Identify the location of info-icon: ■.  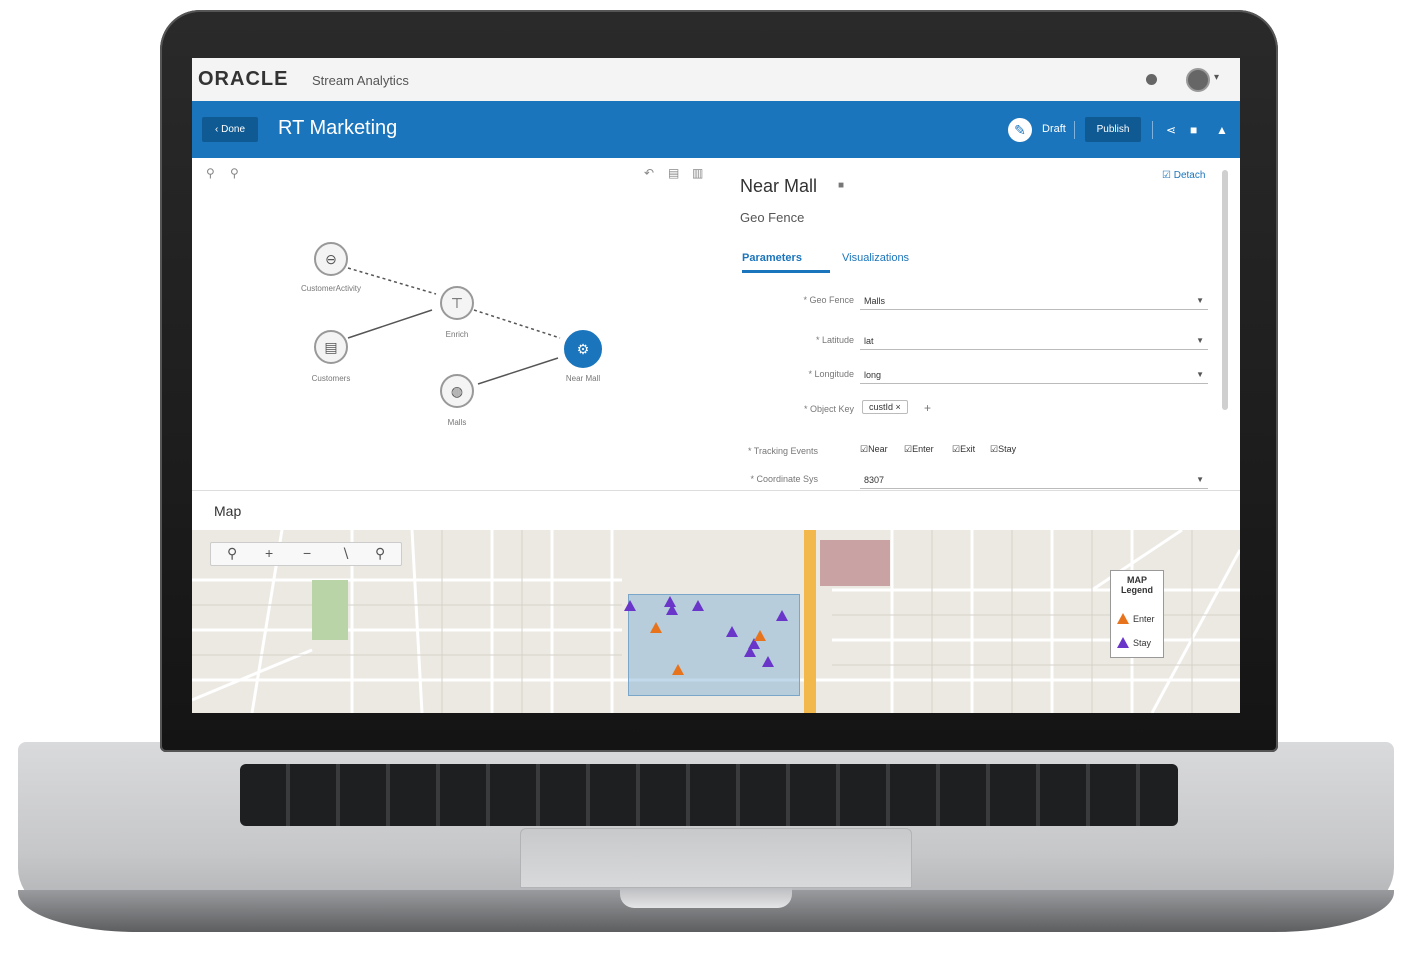
(841, 185).